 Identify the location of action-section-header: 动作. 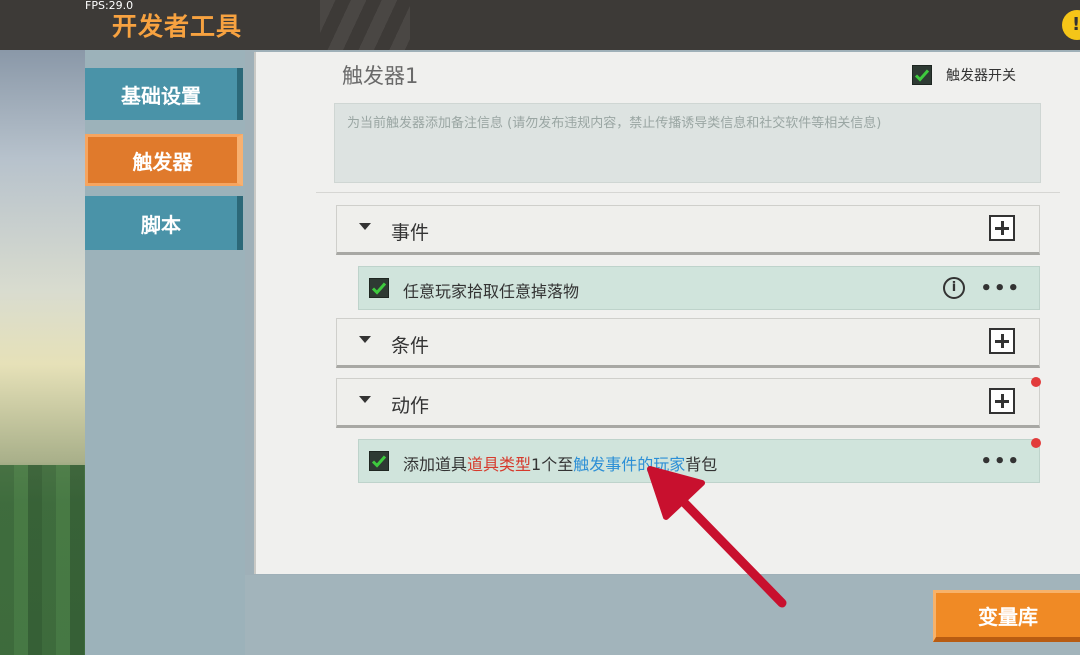
(688, 403).